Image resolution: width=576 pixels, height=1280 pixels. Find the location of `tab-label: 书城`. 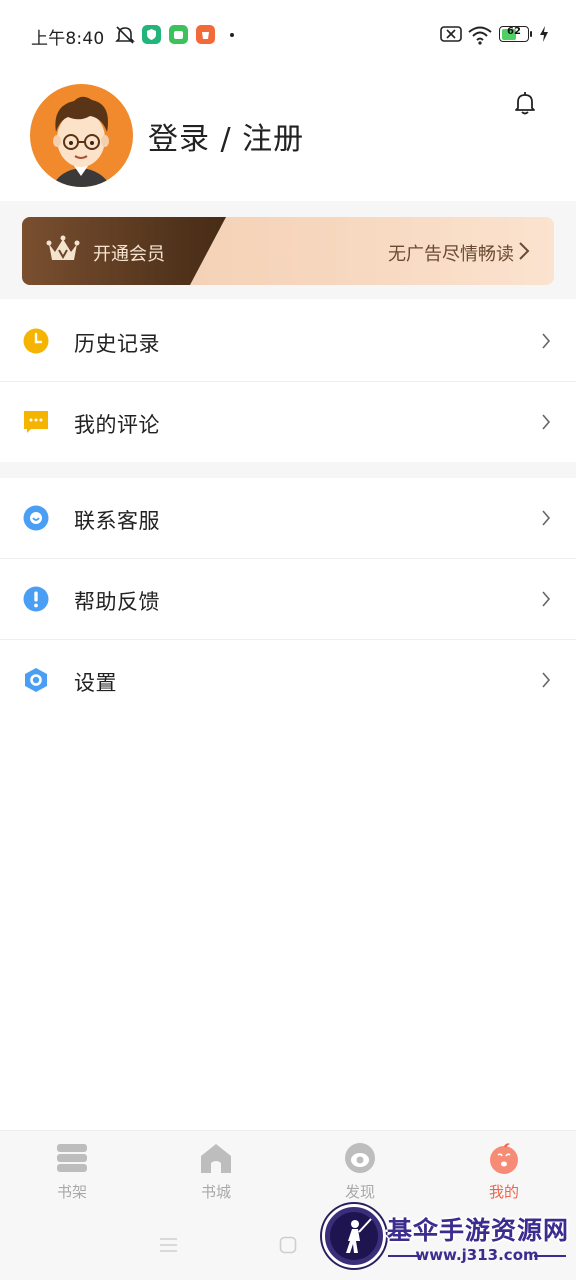

tab-label: 书城 is located at coordinates (215, 1192).